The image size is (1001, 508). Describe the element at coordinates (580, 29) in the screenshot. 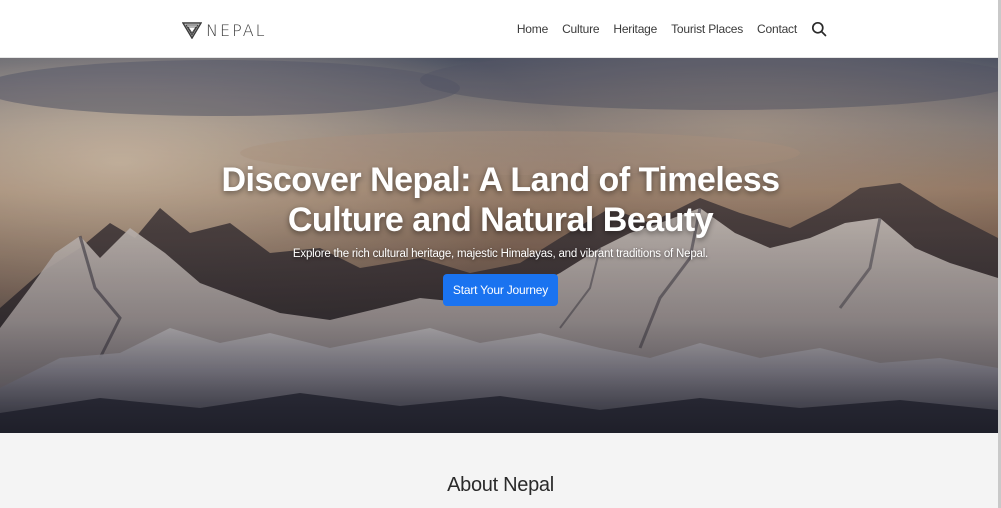

I see `nav-link-culture: Culture` at that location.